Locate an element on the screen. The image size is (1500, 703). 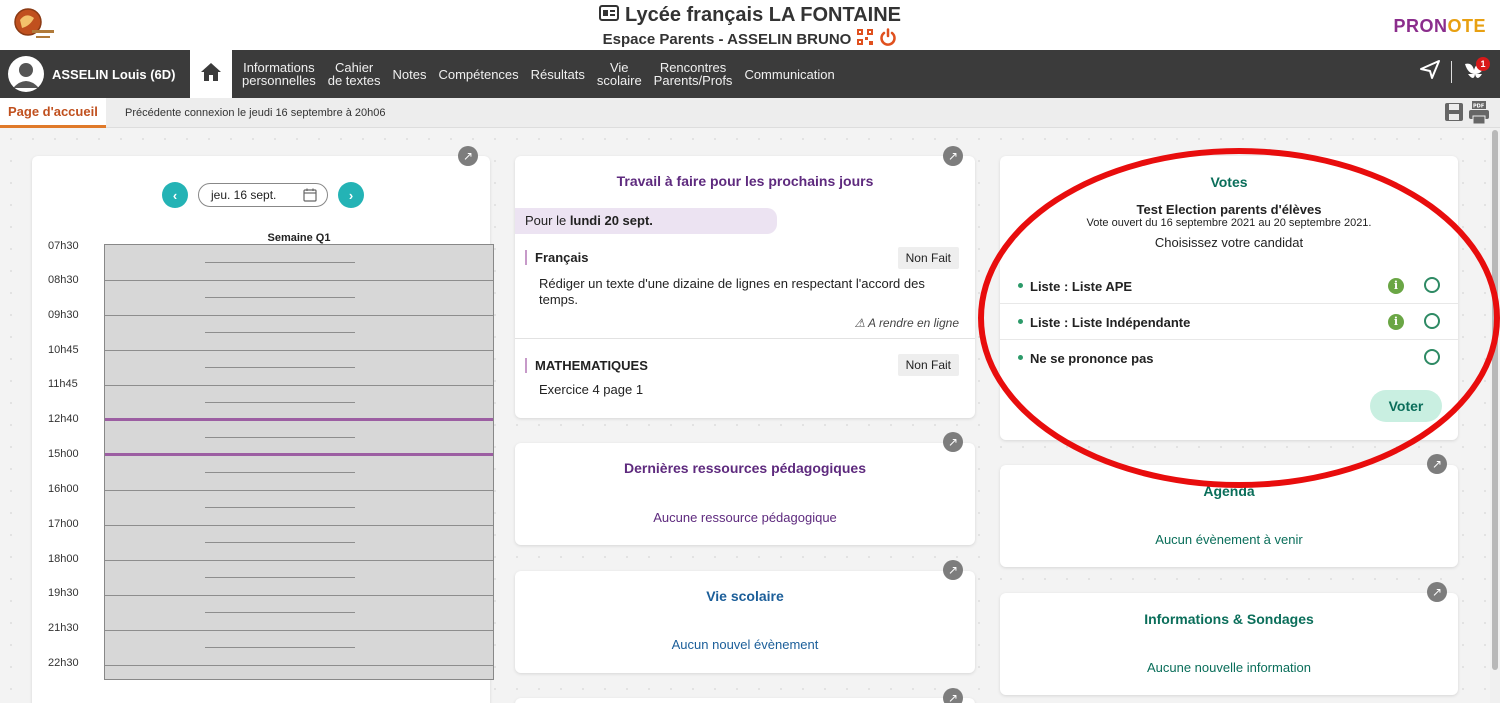
homework-subject: Français is located at coordinates (556, 257).